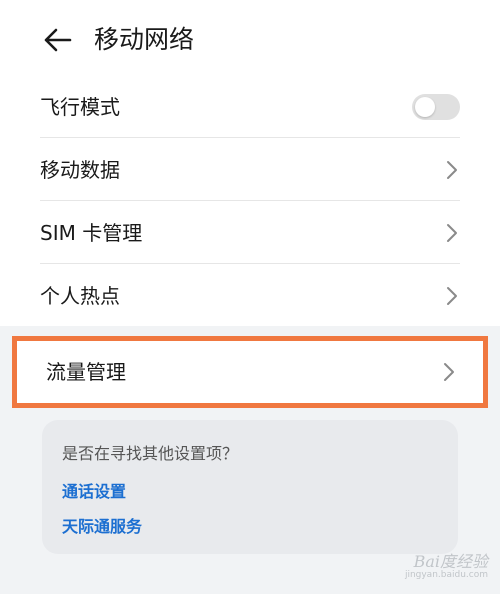  Describe the element at coordinates (91, 233) in the screenshot. I see `row-label: SIM 卡管理` at that location.